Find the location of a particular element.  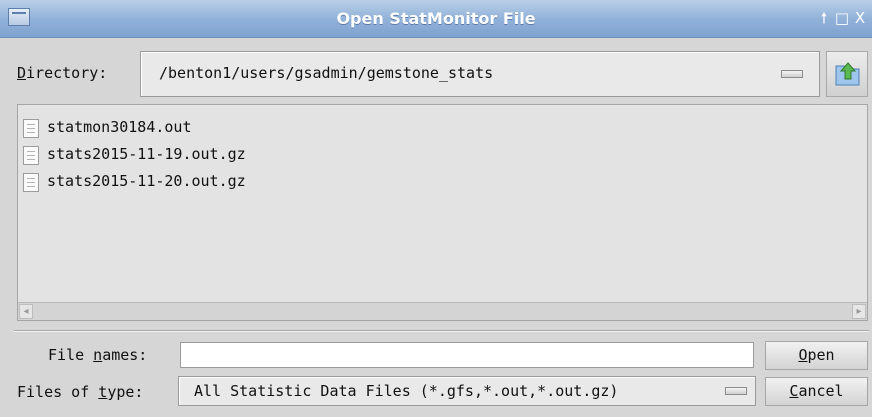

list-item: stats2015-11-20.out.gz is located at coordinates (173, 182).